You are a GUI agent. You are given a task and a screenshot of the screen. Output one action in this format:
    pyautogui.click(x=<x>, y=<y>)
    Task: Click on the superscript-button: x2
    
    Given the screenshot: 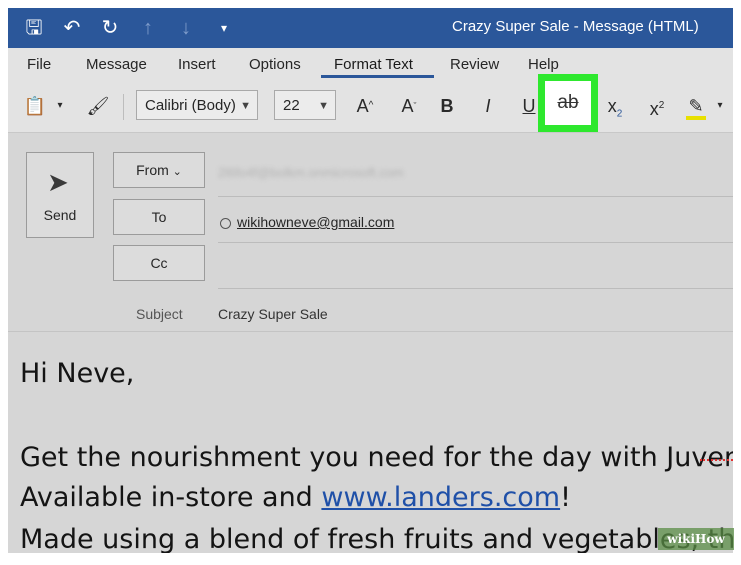 What is the action you would take?
    pyautogui.click(x=657, y=106)
    